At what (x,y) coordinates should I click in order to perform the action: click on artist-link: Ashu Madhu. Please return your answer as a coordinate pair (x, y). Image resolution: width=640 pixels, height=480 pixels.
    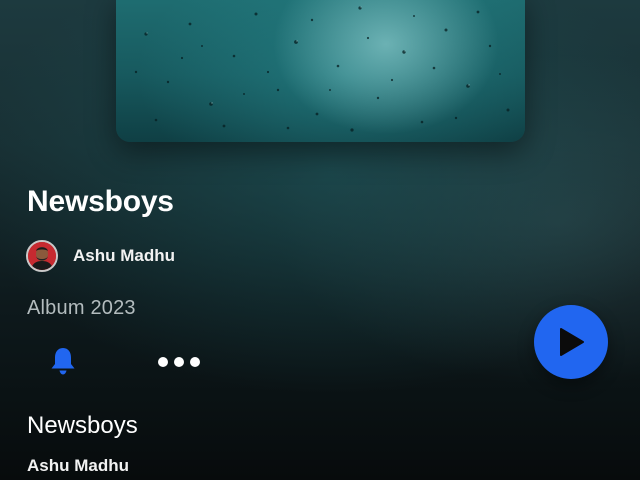
    Looking at the image, I should click on (100, 256).